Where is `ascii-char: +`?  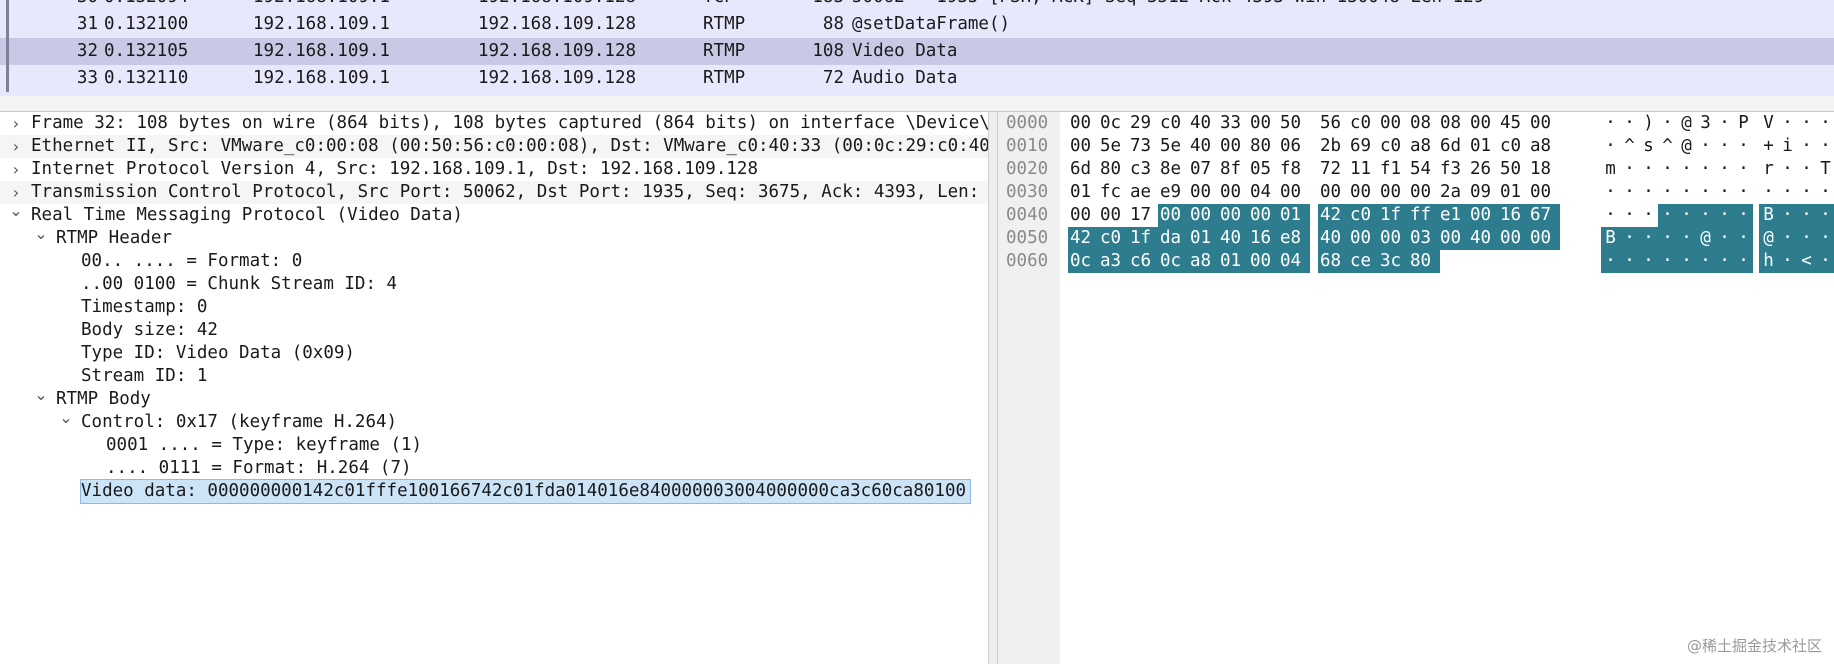
ascii-char: + is located at coordinates (1768, 146).